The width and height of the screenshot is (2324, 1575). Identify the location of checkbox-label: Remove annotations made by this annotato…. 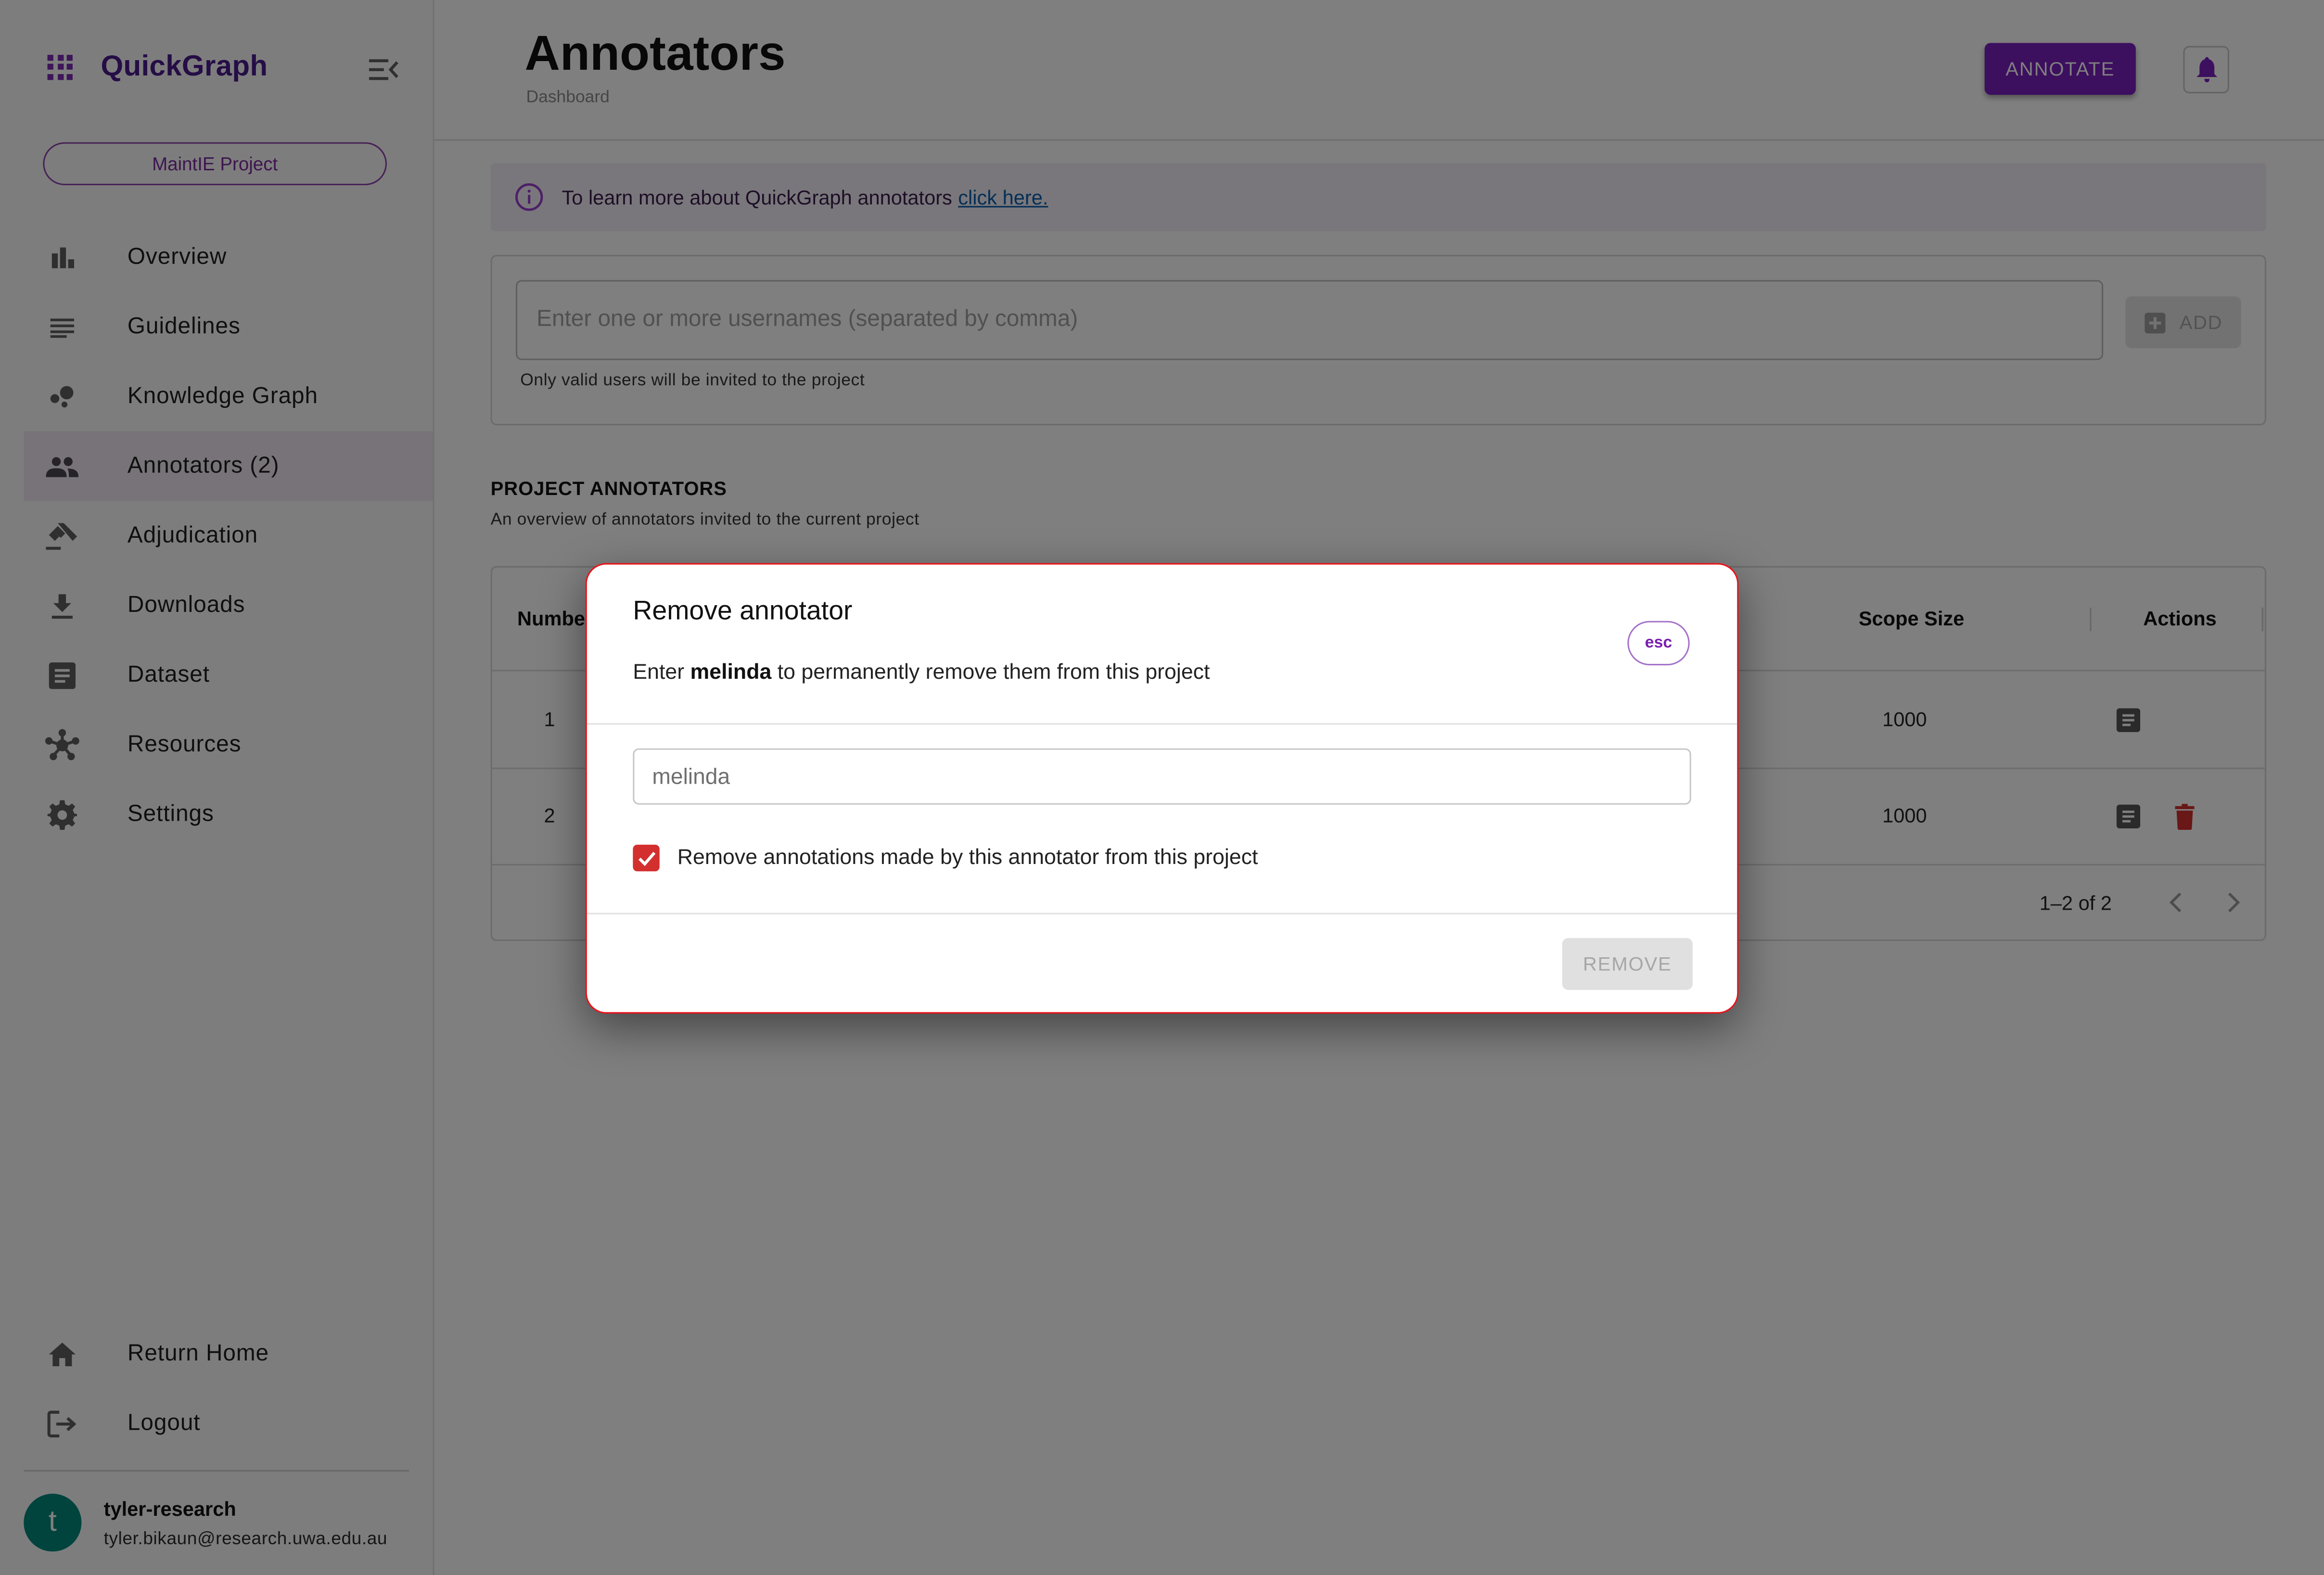
(967, 858).